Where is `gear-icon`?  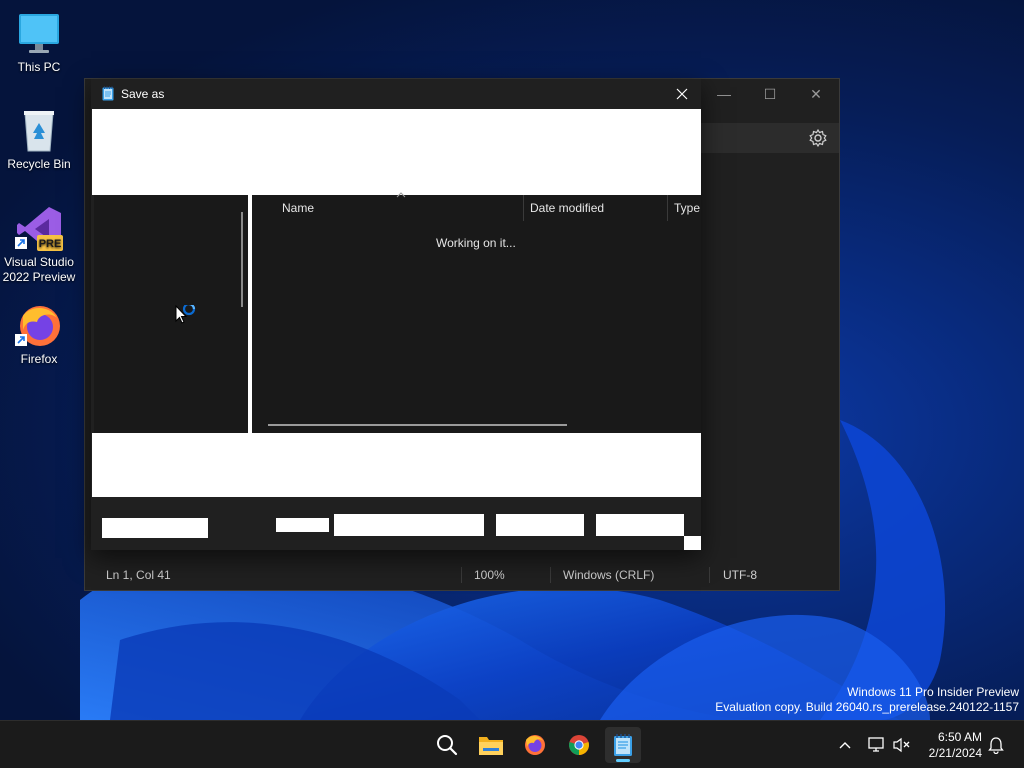 gear-icon is located at coordinates (818, 138).